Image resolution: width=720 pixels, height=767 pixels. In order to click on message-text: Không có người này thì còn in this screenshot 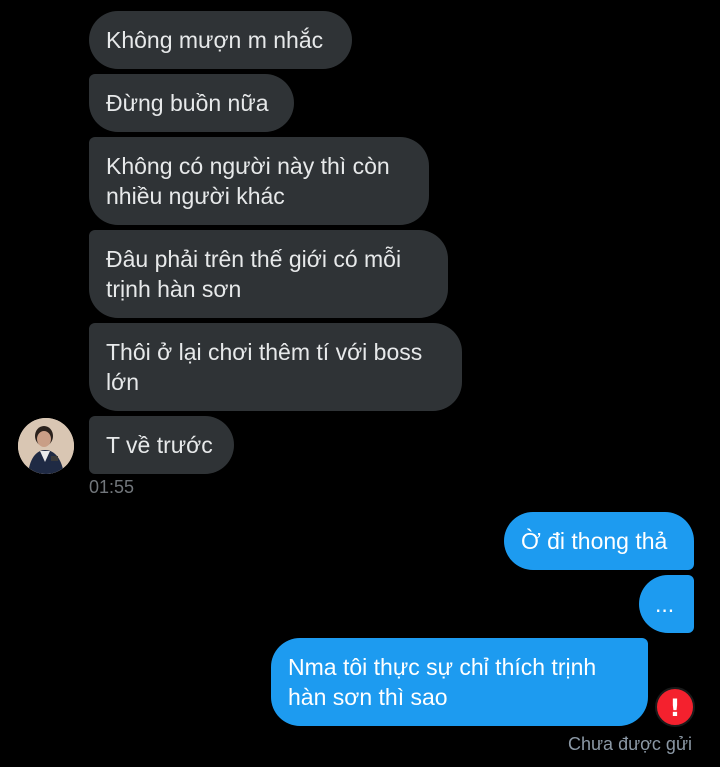, I will do `click(248, 166)`.